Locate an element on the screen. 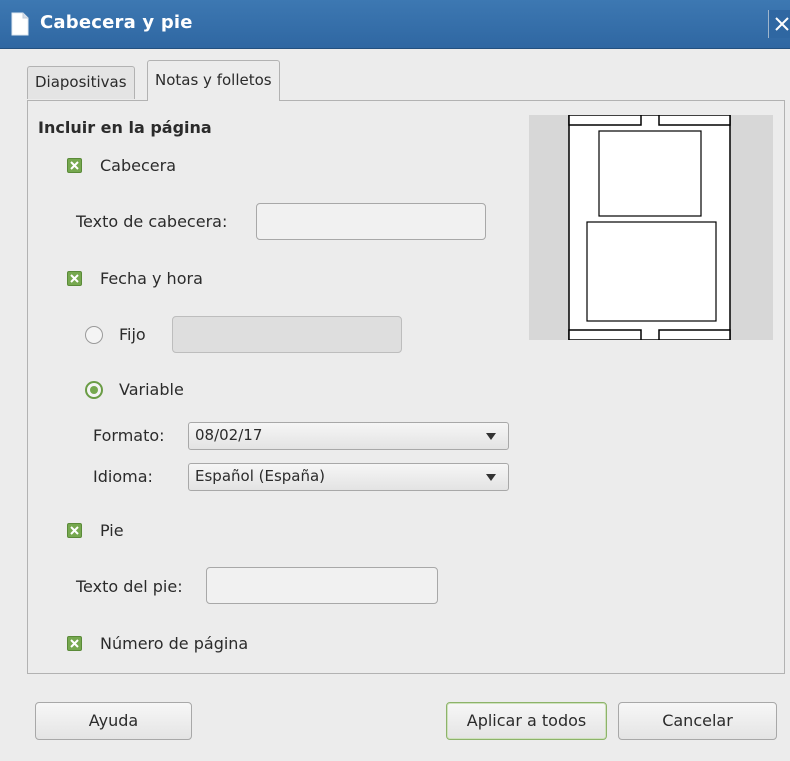 The height and width of the screenshot is (761, 790). help-button: Ayuda is located at coordinates (113, 721).